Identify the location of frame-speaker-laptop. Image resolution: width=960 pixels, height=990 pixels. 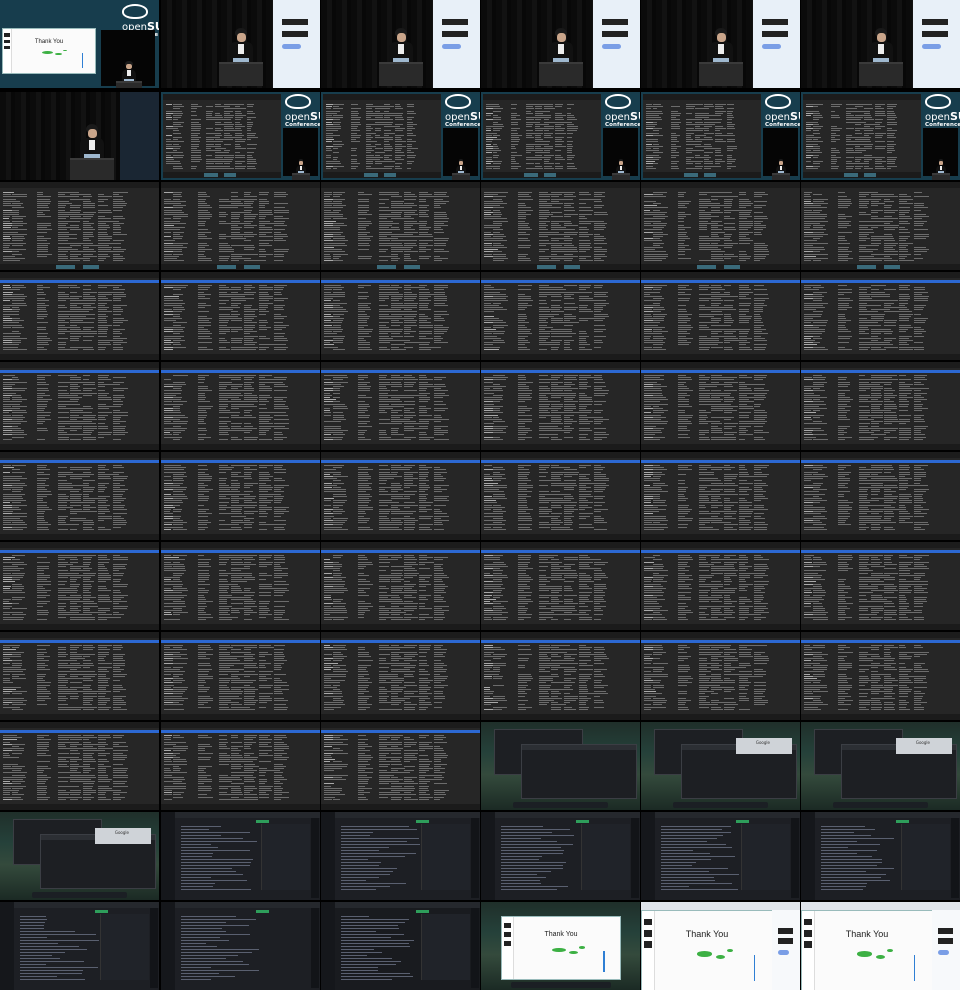
(560, 44).